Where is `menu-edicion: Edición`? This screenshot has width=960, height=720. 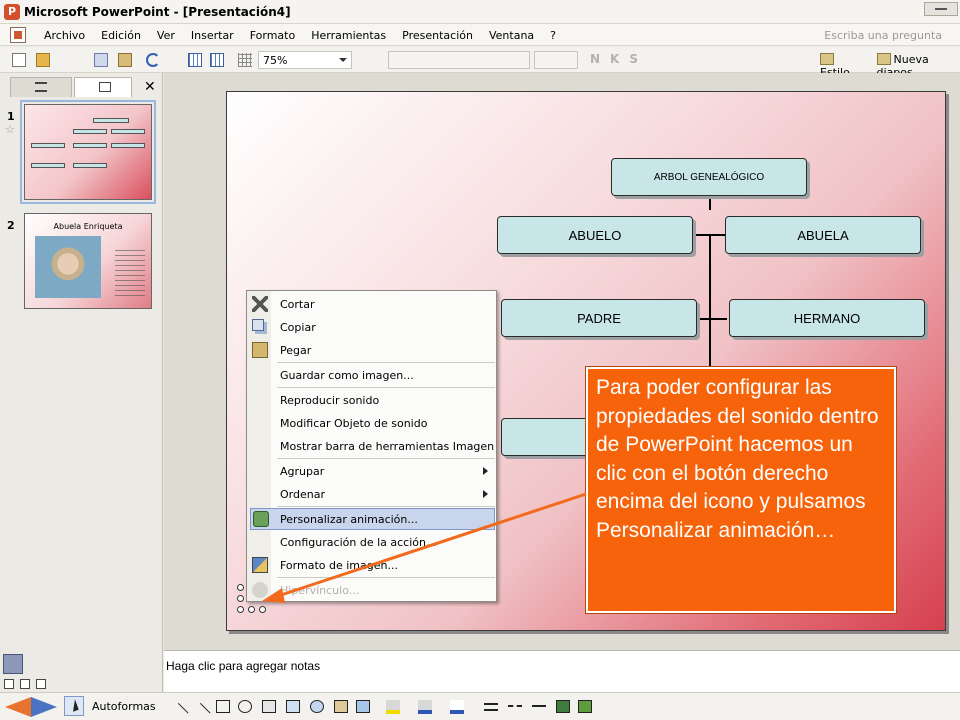
menu-edicion: Edición is located at coordinates (121, 35).